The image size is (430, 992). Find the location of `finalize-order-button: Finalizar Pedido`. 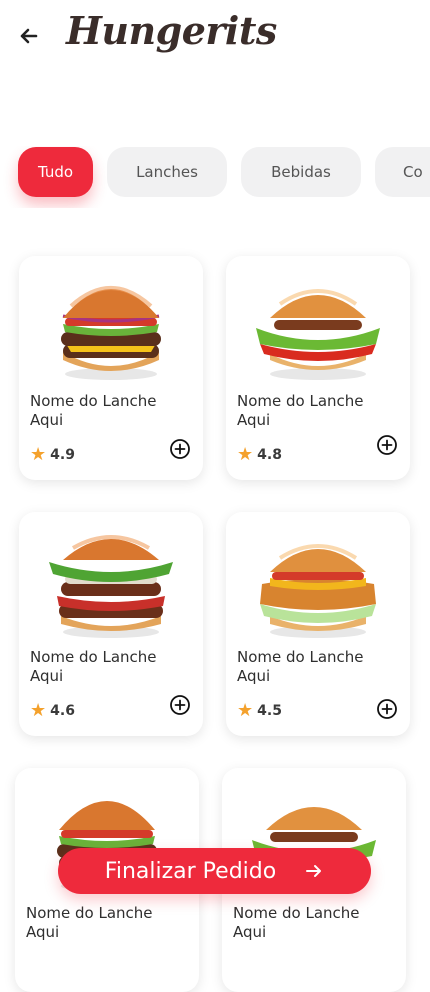

finalize-order-button: Finalizar Pedido is located at coordinates (214, 871).